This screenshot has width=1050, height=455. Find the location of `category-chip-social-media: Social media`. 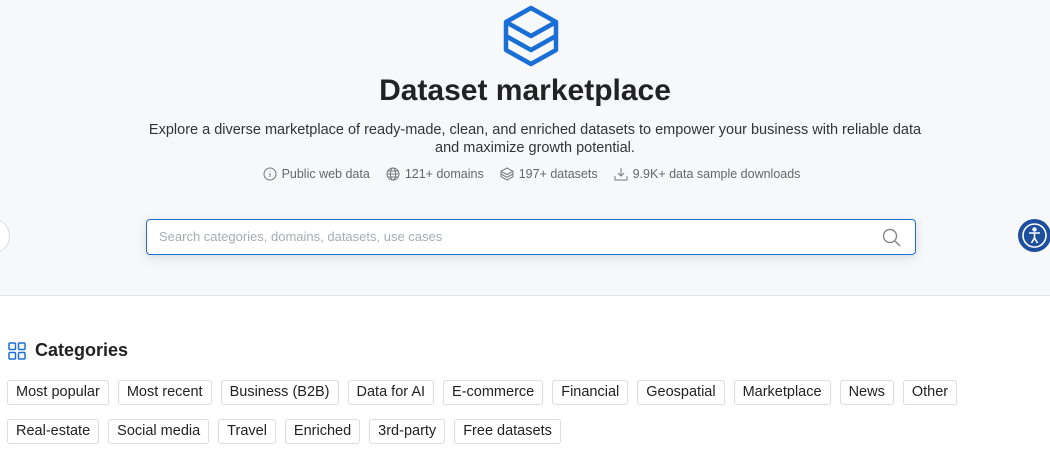

category-chip-social-media: Social media is located at coordinates (159, 431).